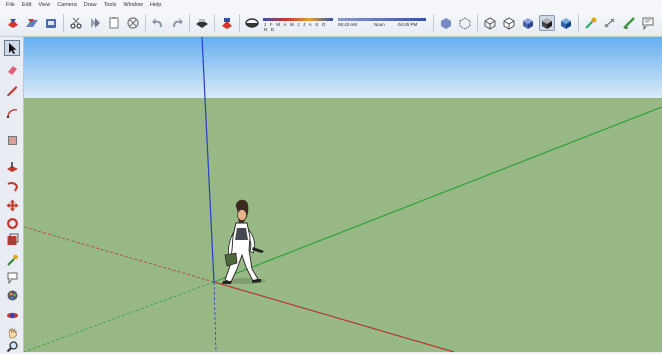 The height and width of the screenshot is (354, 662). What do you see at coordinates (12, 167) in the screenshot?
I see `push-pull-icon` at bounding box center [12, 167].